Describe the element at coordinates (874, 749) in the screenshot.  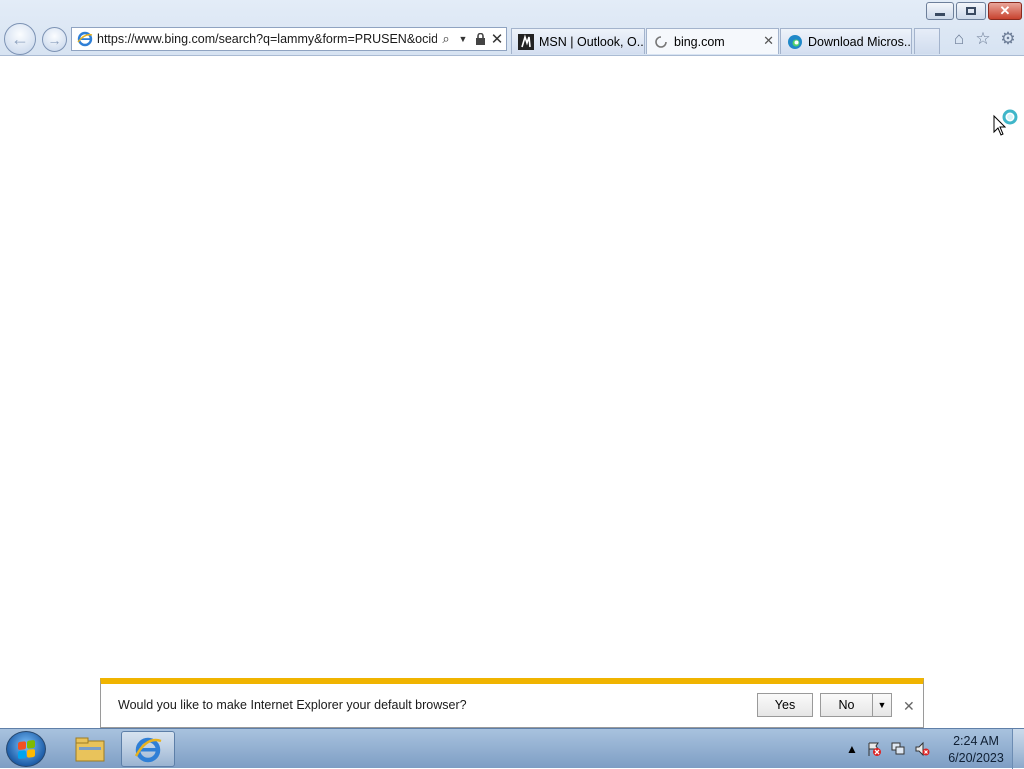
I see `action-center-flag-icon` at that location.